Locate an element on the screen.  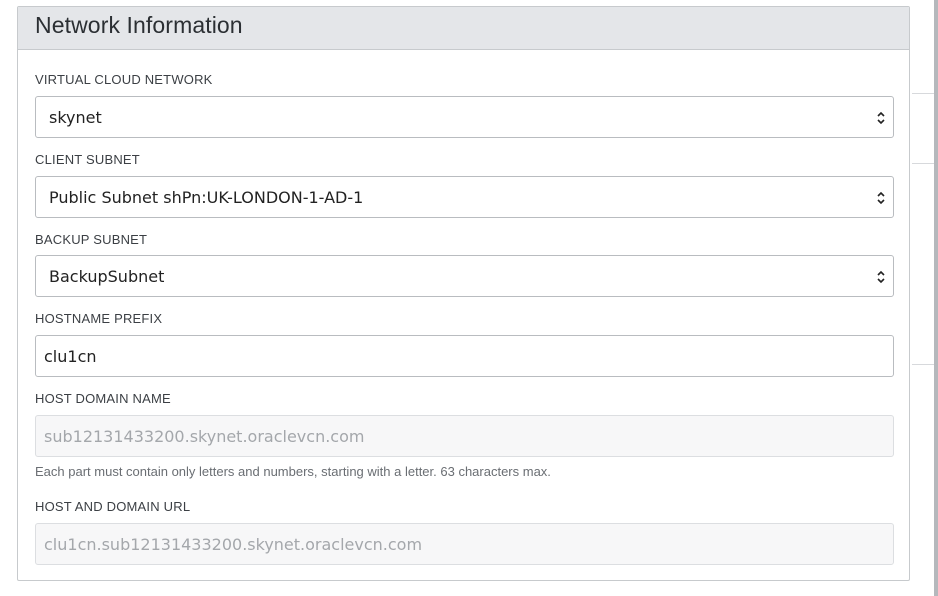
panel-header: Network Information is located at coordinates (463, 28).